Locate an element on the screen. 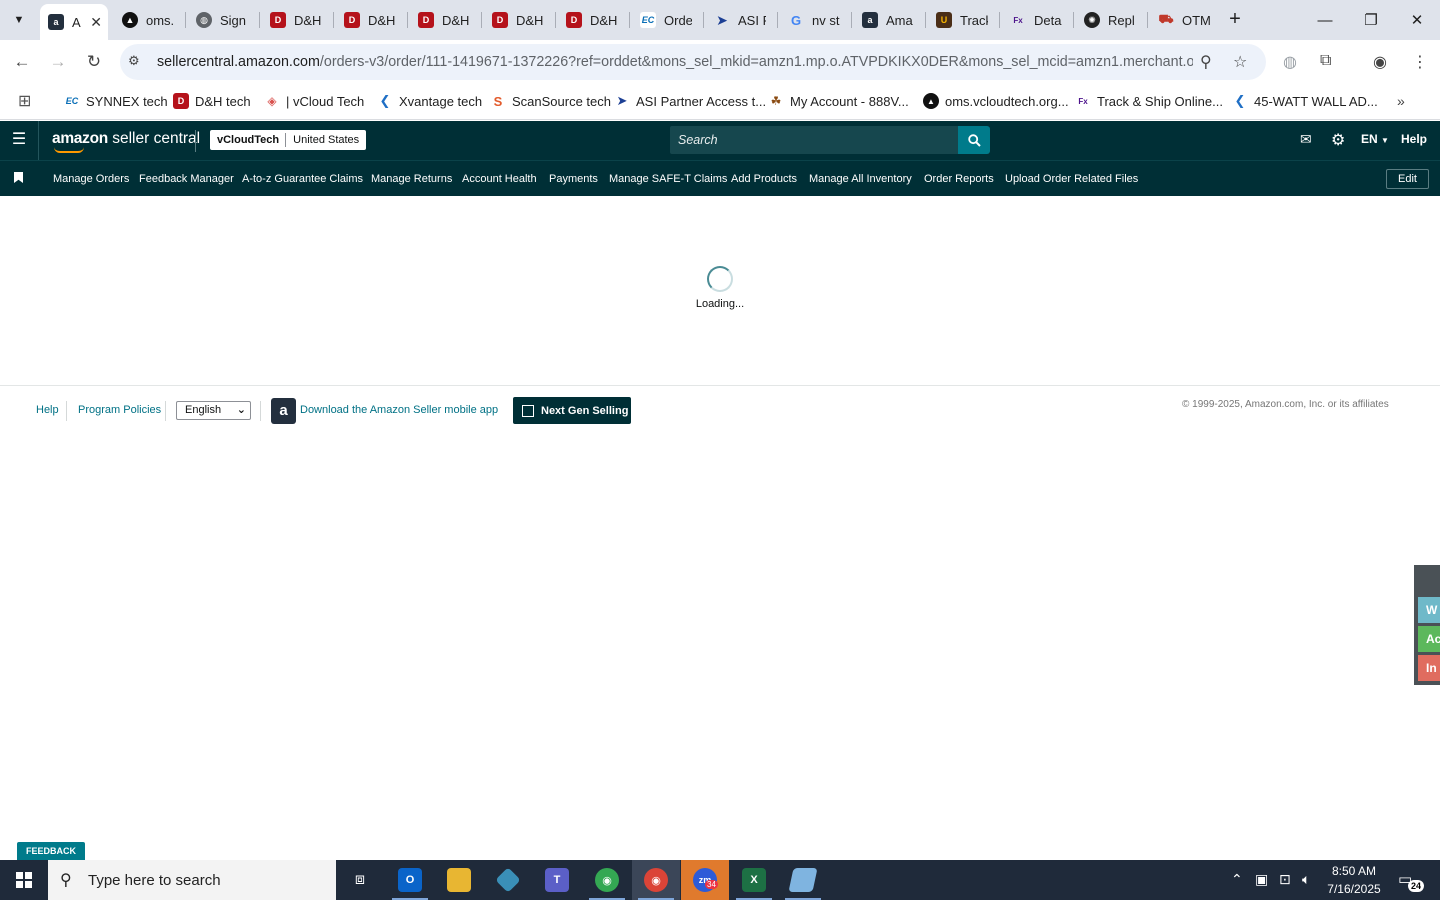 Image resolution: width=1440 pixels, height=900 pixels. bookmark-xvantage: ❮ Xvantage tech is located at coordinates (430, 101).